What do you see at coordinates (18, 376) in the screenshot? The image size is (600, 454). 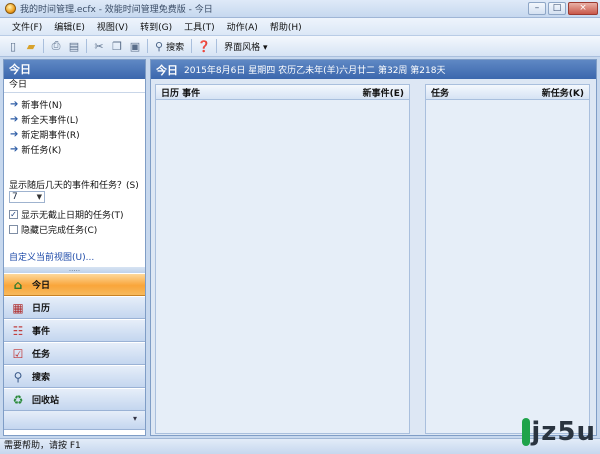 I see `search-icon: ⚲` at bounding box center [18, 376].